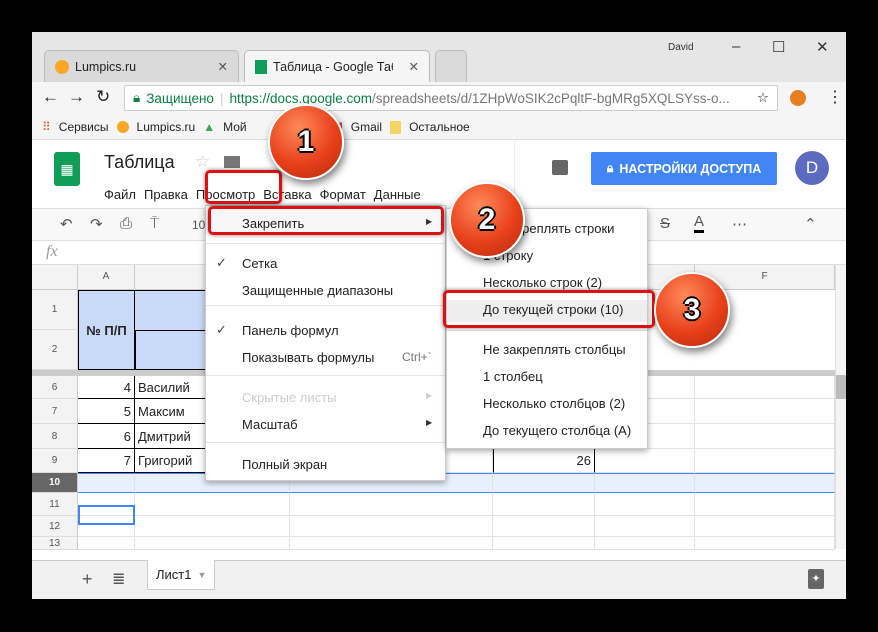  I want to click on column-header-a: A, so click(106, 277).